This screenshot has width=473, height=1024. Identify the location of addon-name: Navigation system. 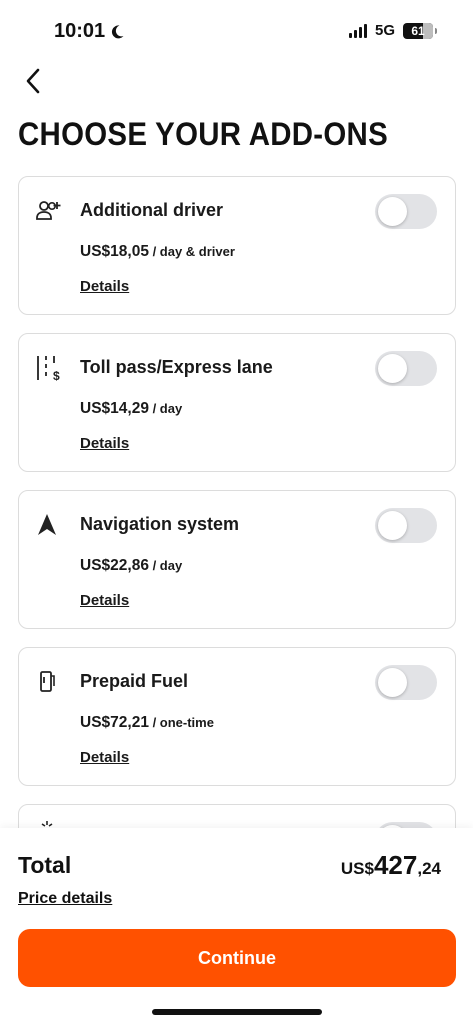
(160, 524).